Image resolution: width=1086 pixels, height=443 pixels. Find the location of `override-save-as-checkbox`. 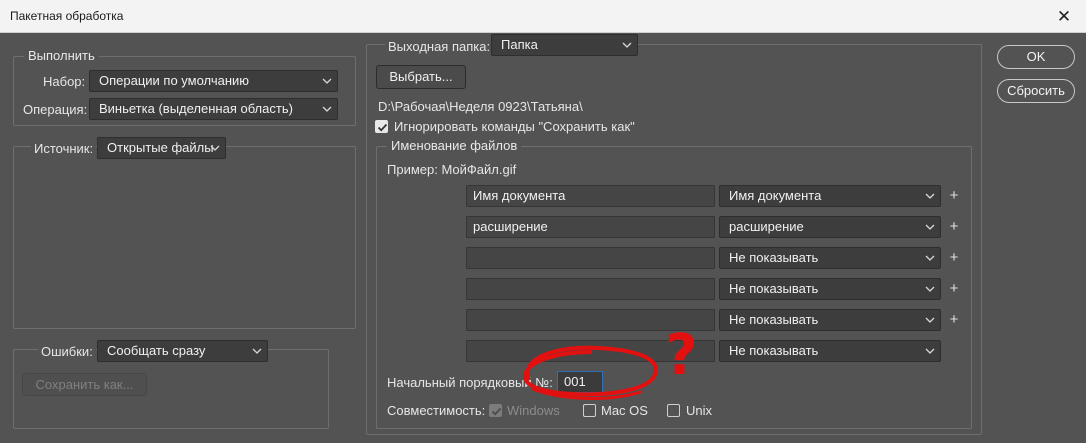

override-save-as-checkbox is located at coordinates (381, 126).